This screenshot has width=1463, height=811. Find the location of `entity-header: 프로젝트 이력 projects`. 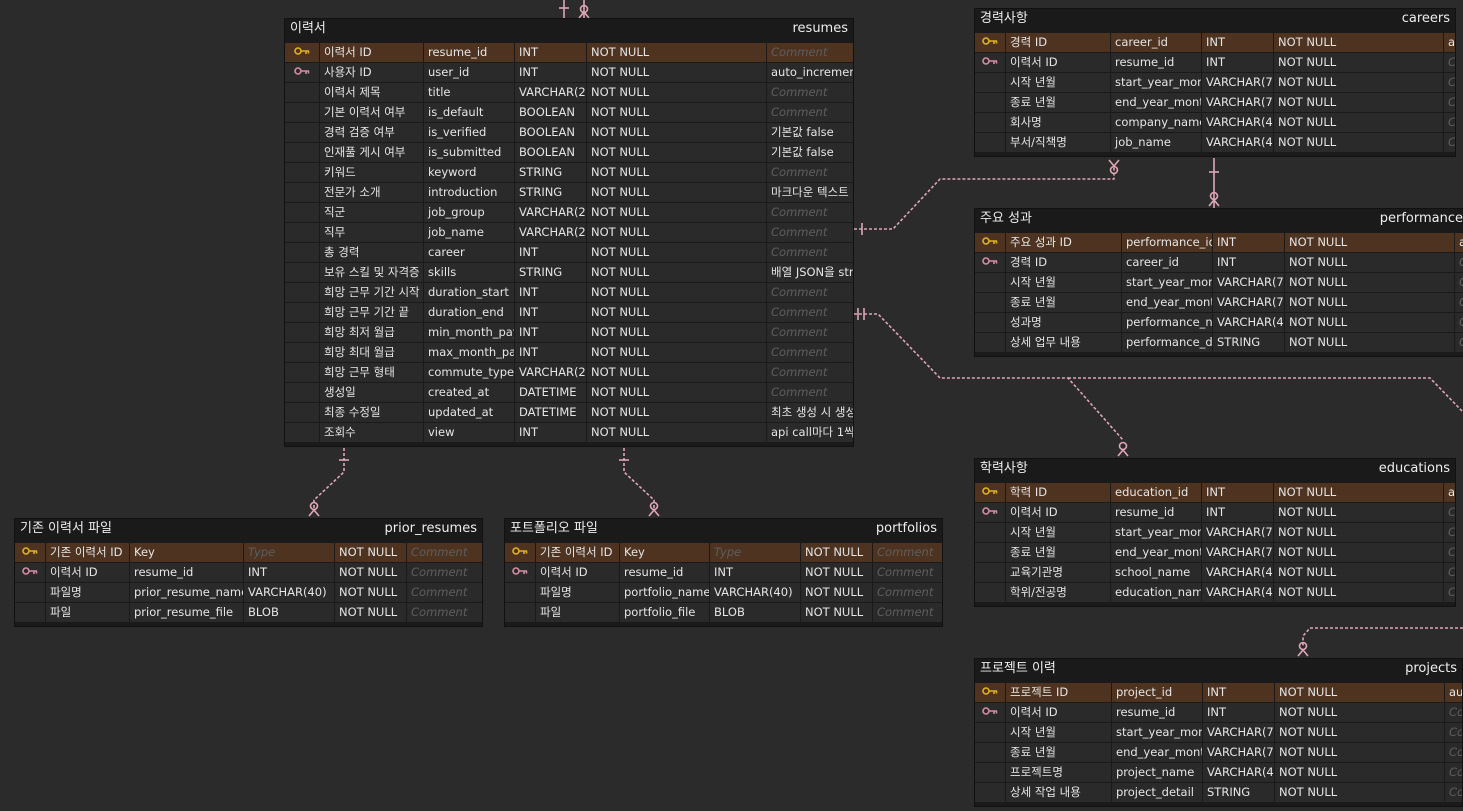

entity-header: 프로젝트 이력 projects is located at coordinates (1218, 669).